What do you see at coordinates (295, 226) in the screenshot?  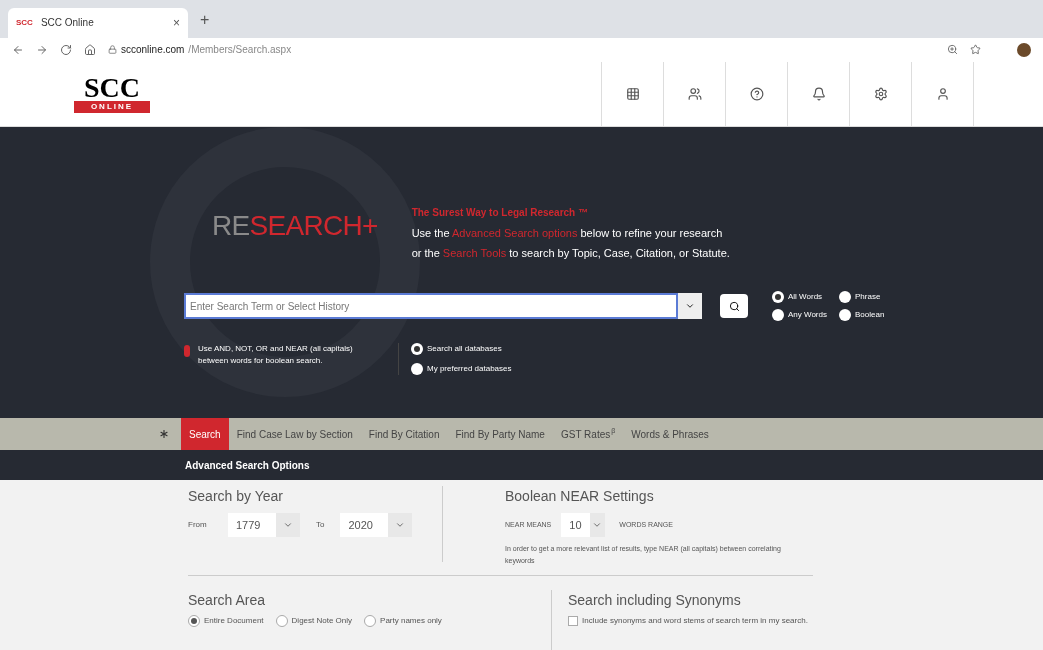 I see `research-logo: RESEARCH+` at bounding box center [295, 226].